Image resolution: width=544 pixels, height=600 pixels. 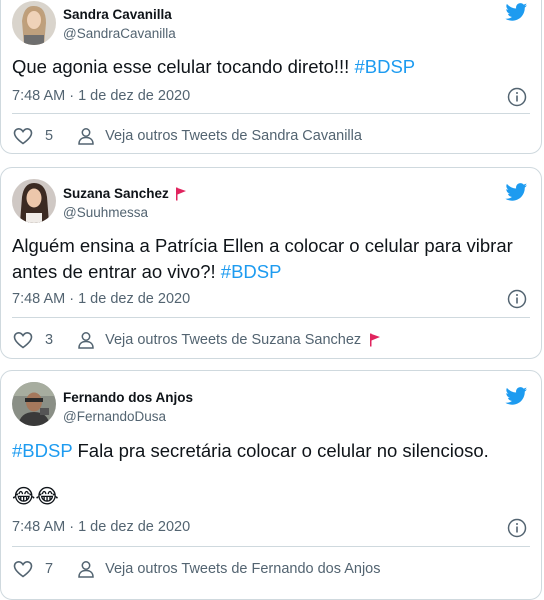 What do you see at coordinates (125, 212) in the screenshot?
I see `user-handle: @Suuhmessa` at bounding box center [125, 212].